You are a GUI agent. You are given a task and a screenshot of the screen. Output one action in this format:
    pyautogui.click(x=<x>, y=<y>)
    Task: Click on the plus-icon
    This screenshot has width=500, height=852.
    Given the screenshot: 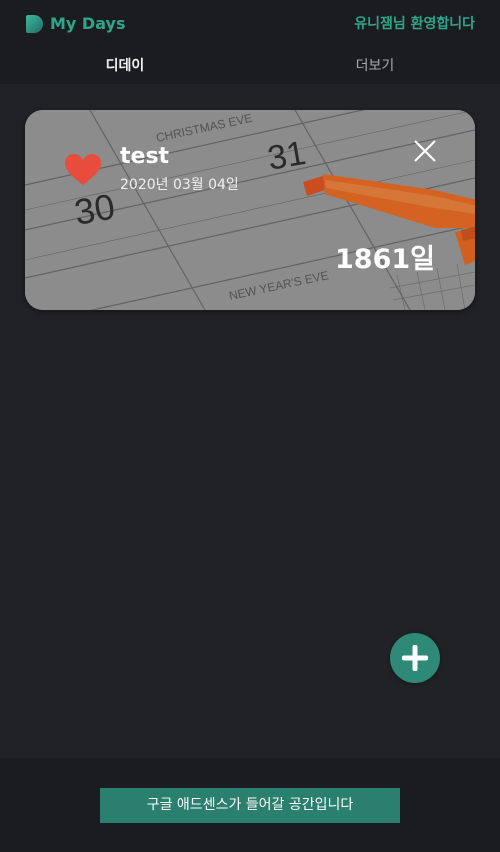 What is the action you would take?
    pyautogui.click(x=415, y=658)
    